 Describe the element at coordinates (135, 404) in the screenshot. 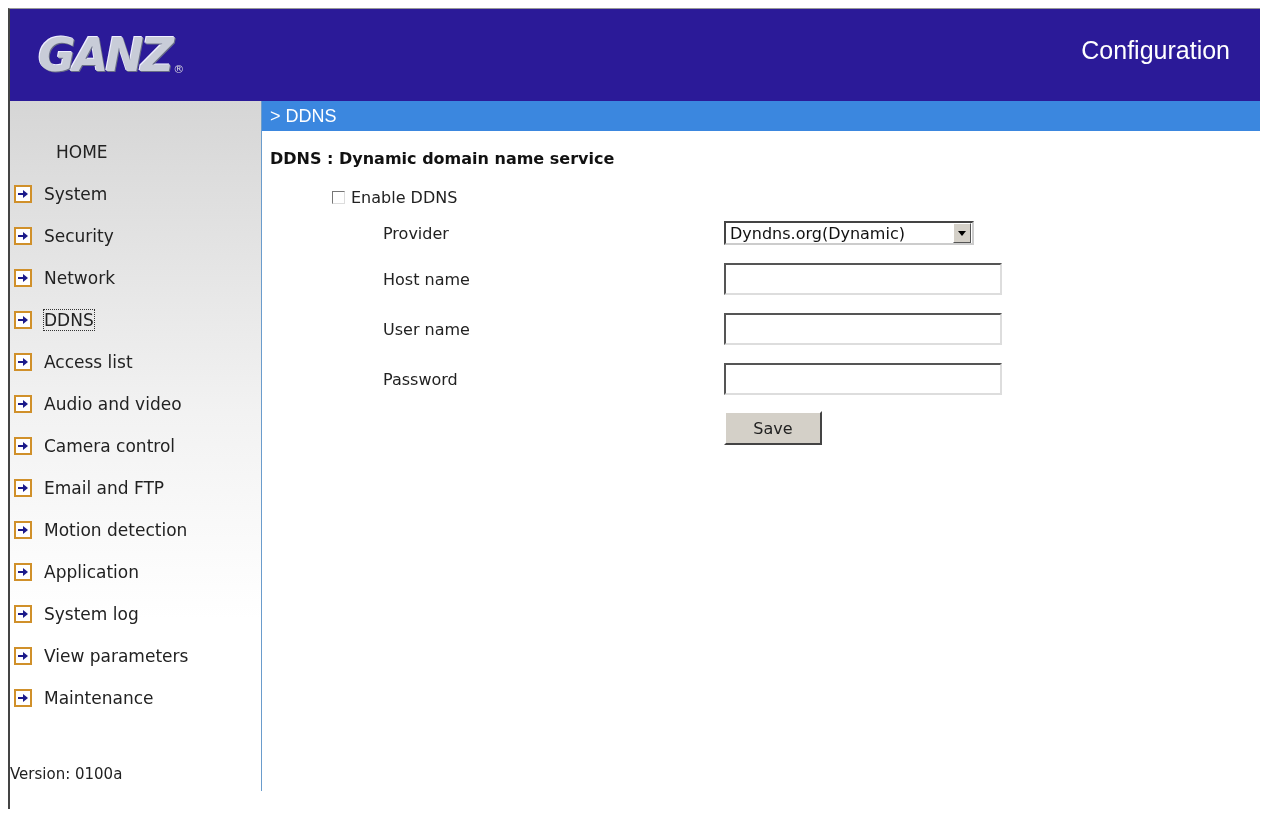

I see `nav-link: Audio and video` at that location.